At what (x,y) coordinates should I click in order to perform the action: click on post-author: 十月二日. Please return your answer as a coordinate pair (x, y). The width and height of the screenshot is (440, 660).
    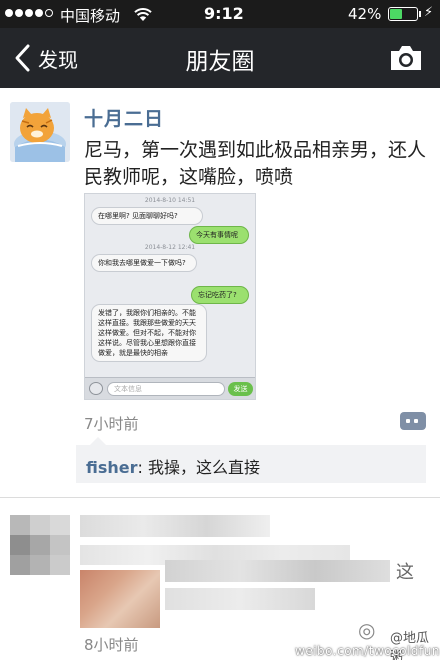
    Looking at the image, I should click on (124, 117).